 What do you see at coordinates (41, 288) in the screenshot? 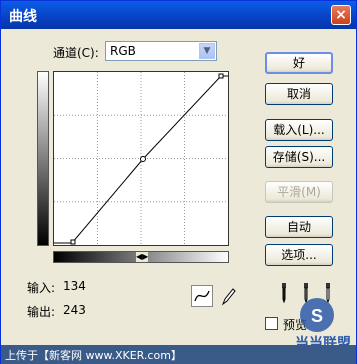
I see `input-label: 输入:` at bounding box center [41, 288].